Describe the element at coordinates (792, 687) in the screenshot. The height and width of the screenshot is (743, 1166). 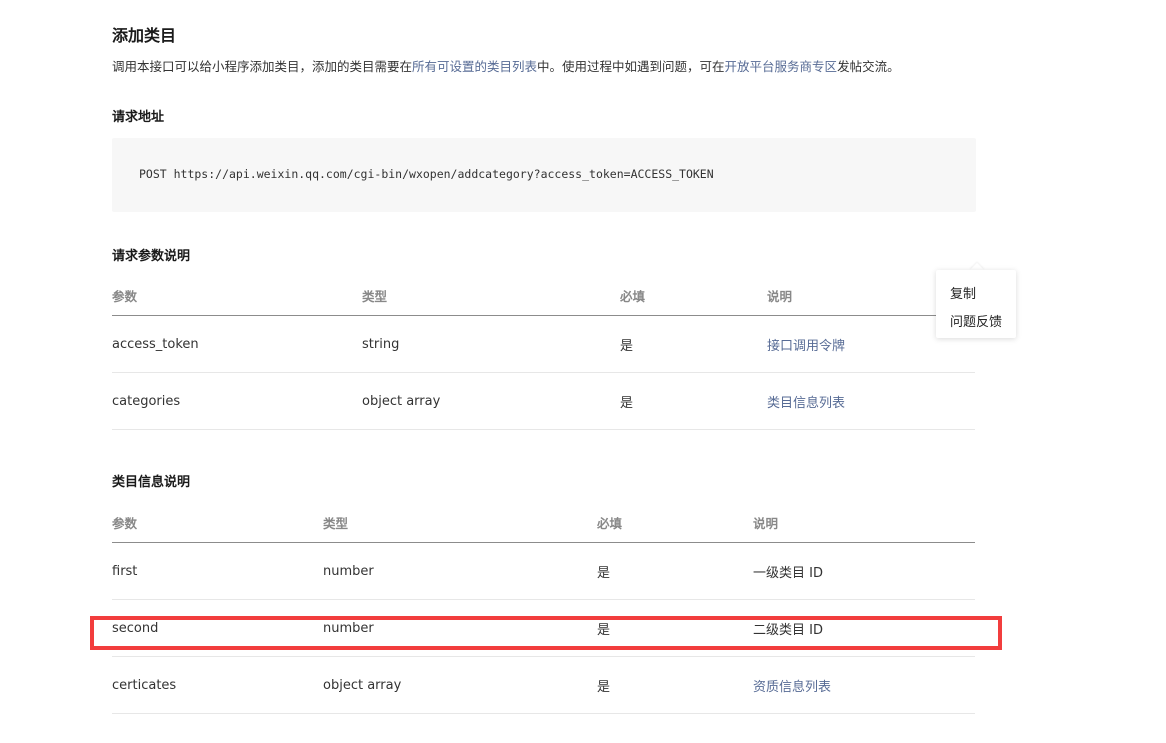
I see `qualification-info-list-link: 资质信息列表` at that location.